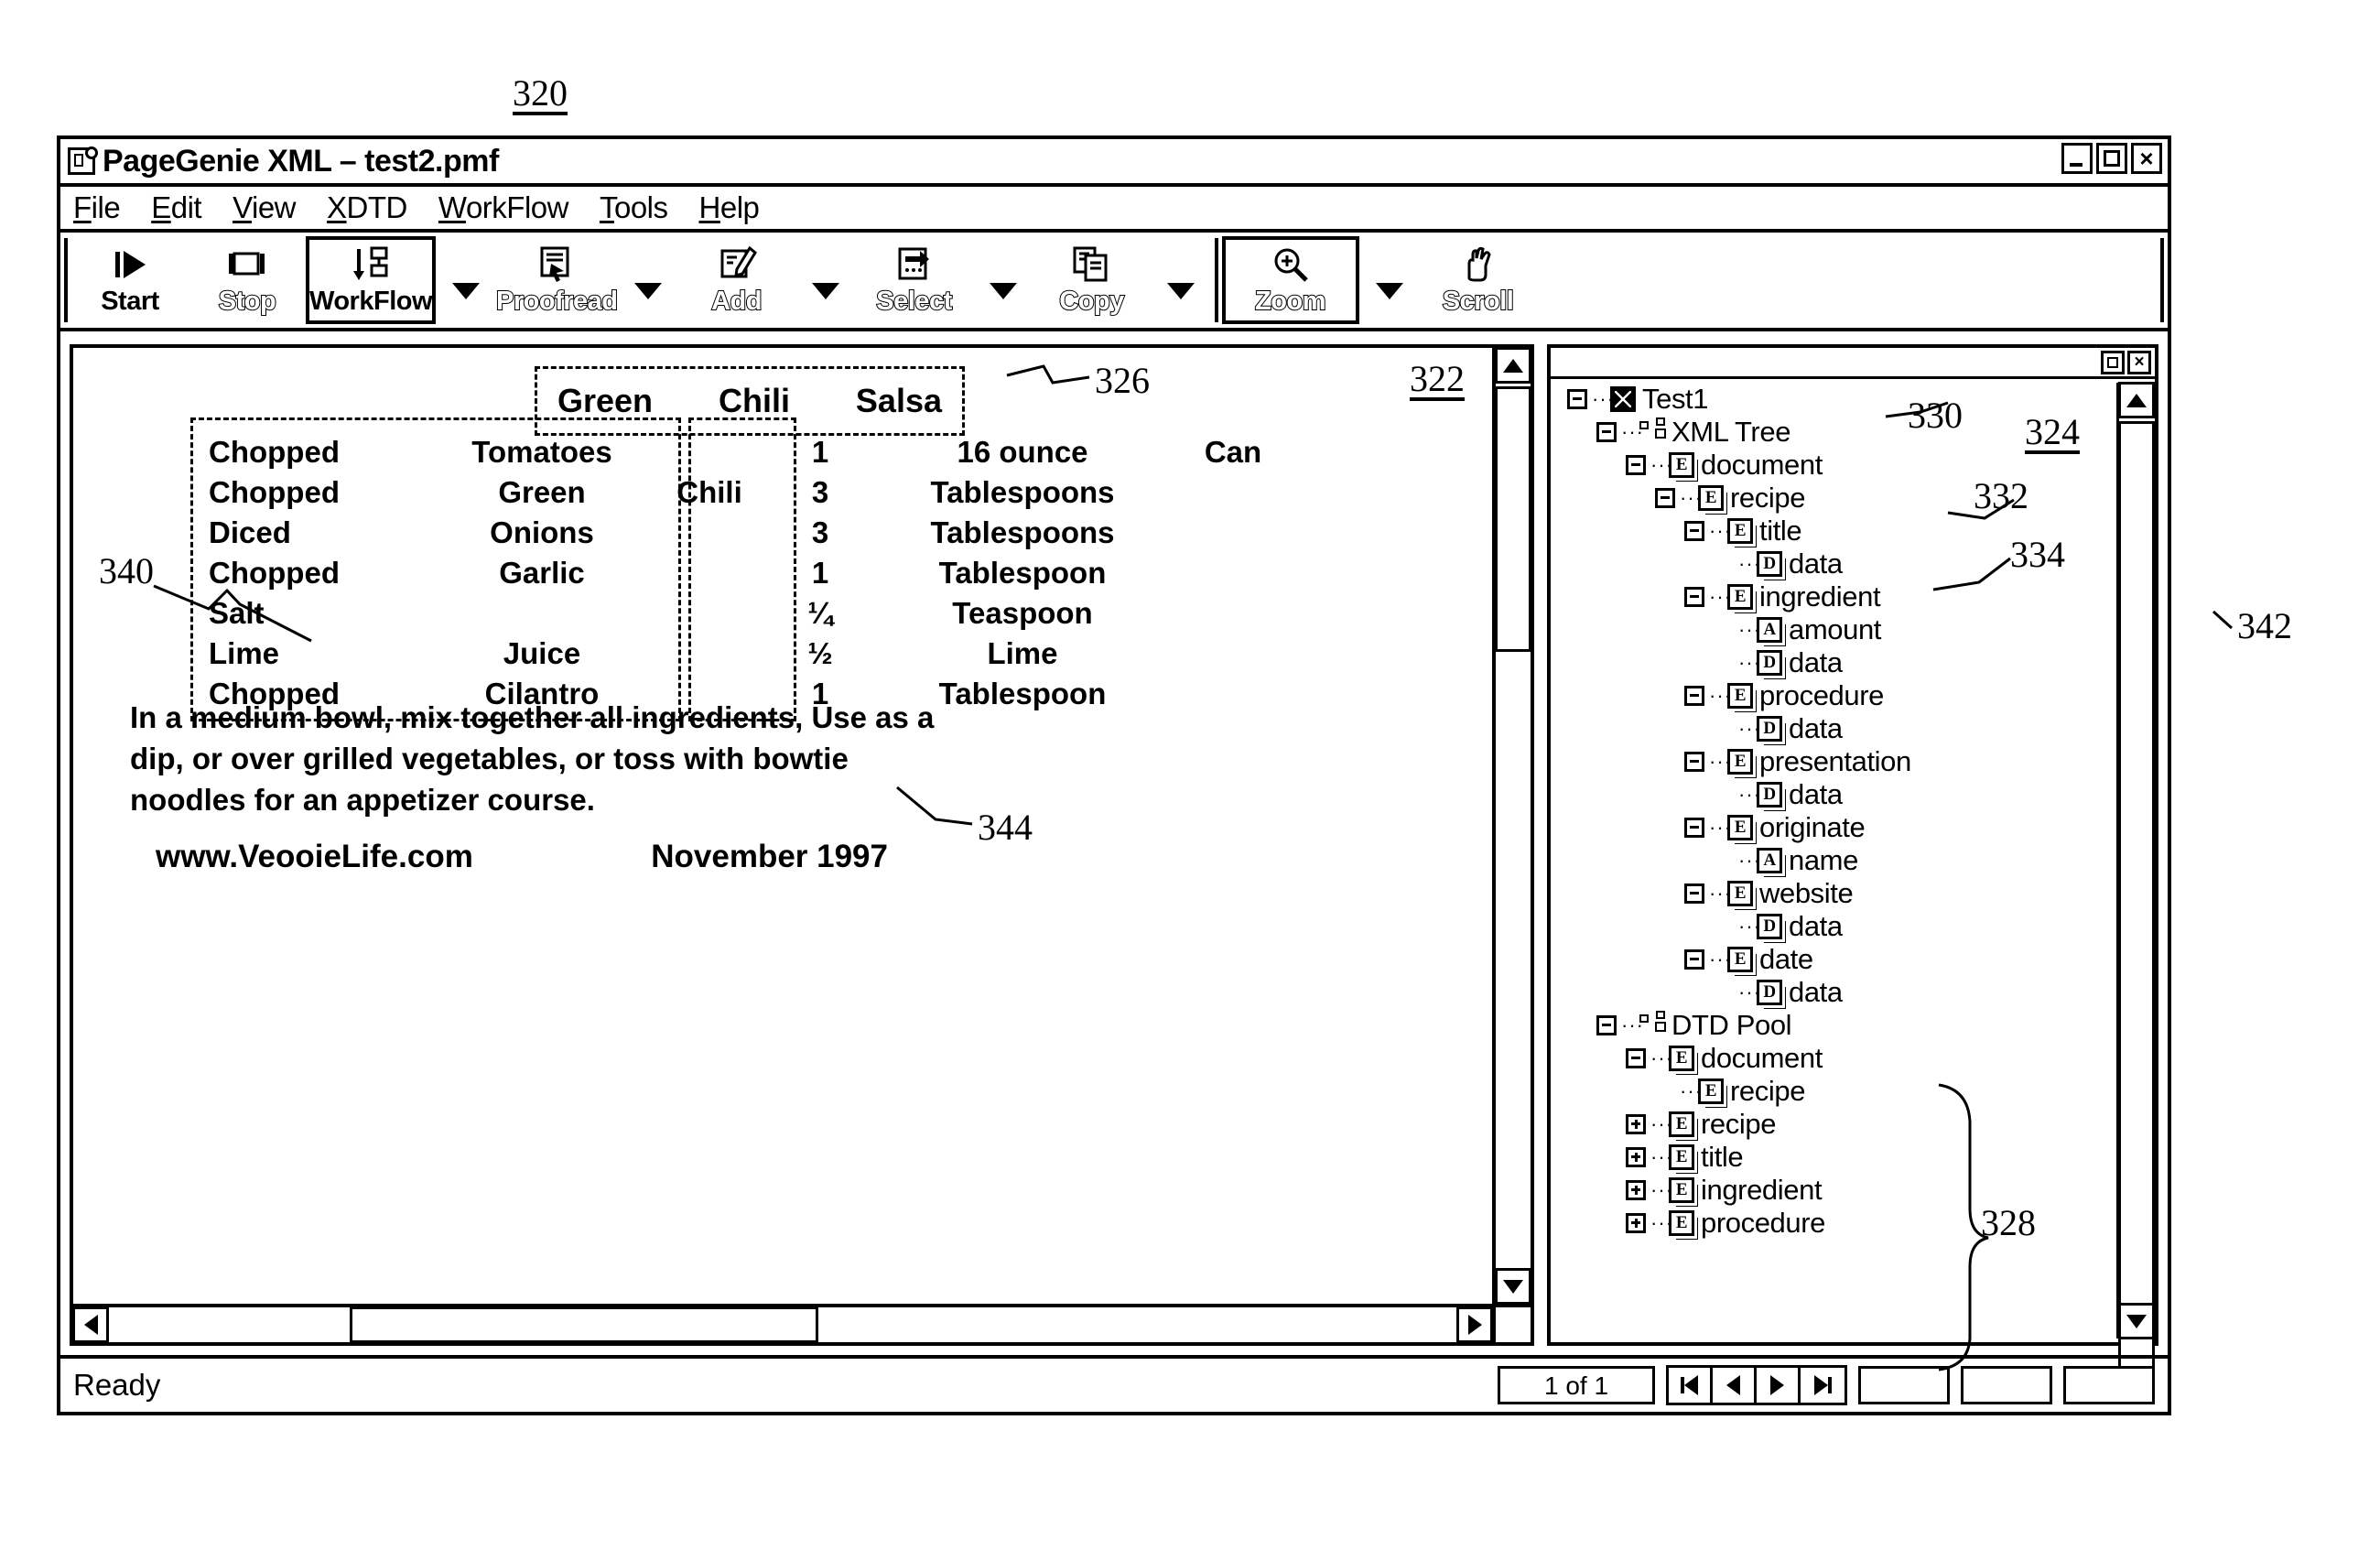  I want to click on toolbar-button-workflow: WorkFlow, so click(371, 280).